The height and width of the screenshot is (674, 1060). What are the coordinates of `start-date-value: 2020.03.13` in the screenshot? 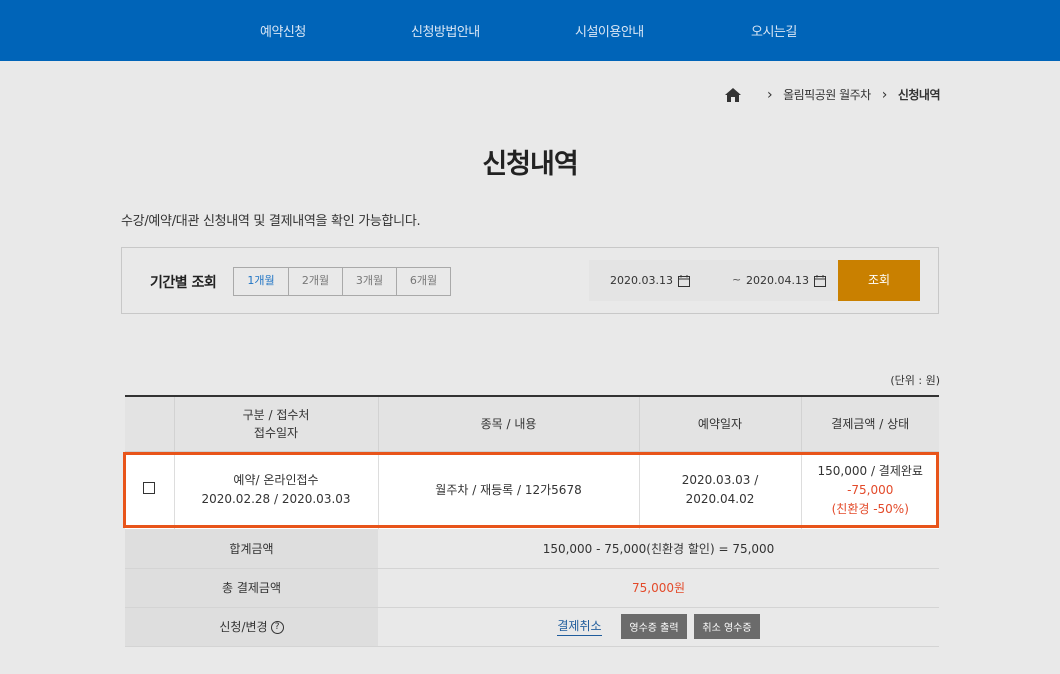 It's located at (641, 280).